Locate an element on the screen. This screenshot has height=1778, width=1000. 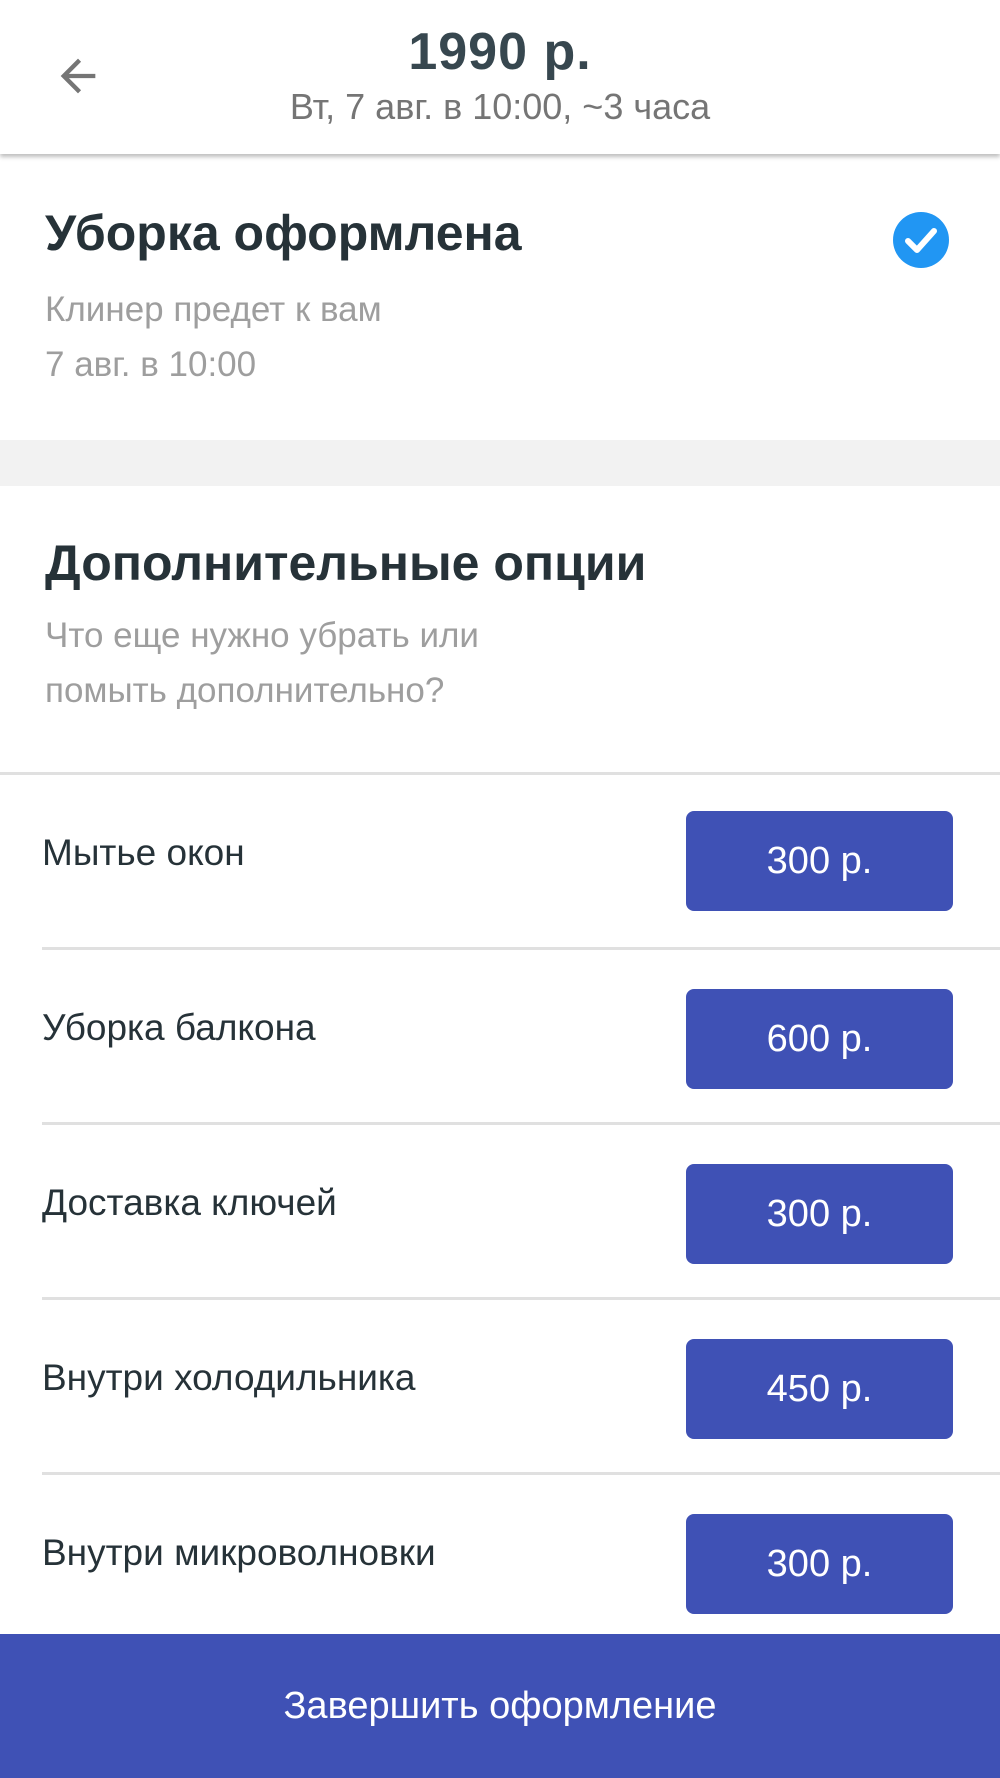
option-label: Уборка балкона is located at coordinates (179, 1027).